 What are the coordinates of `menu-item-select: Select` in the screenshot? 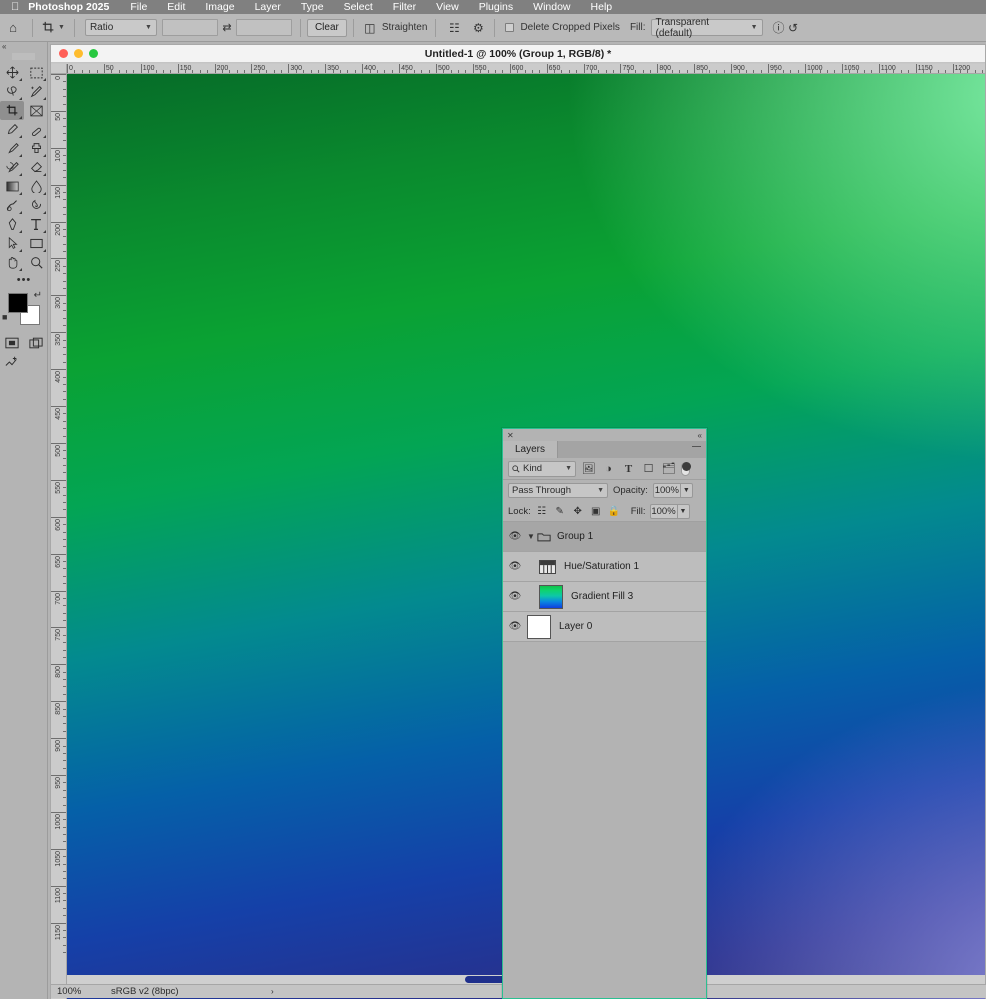 It's located at (358, 7).